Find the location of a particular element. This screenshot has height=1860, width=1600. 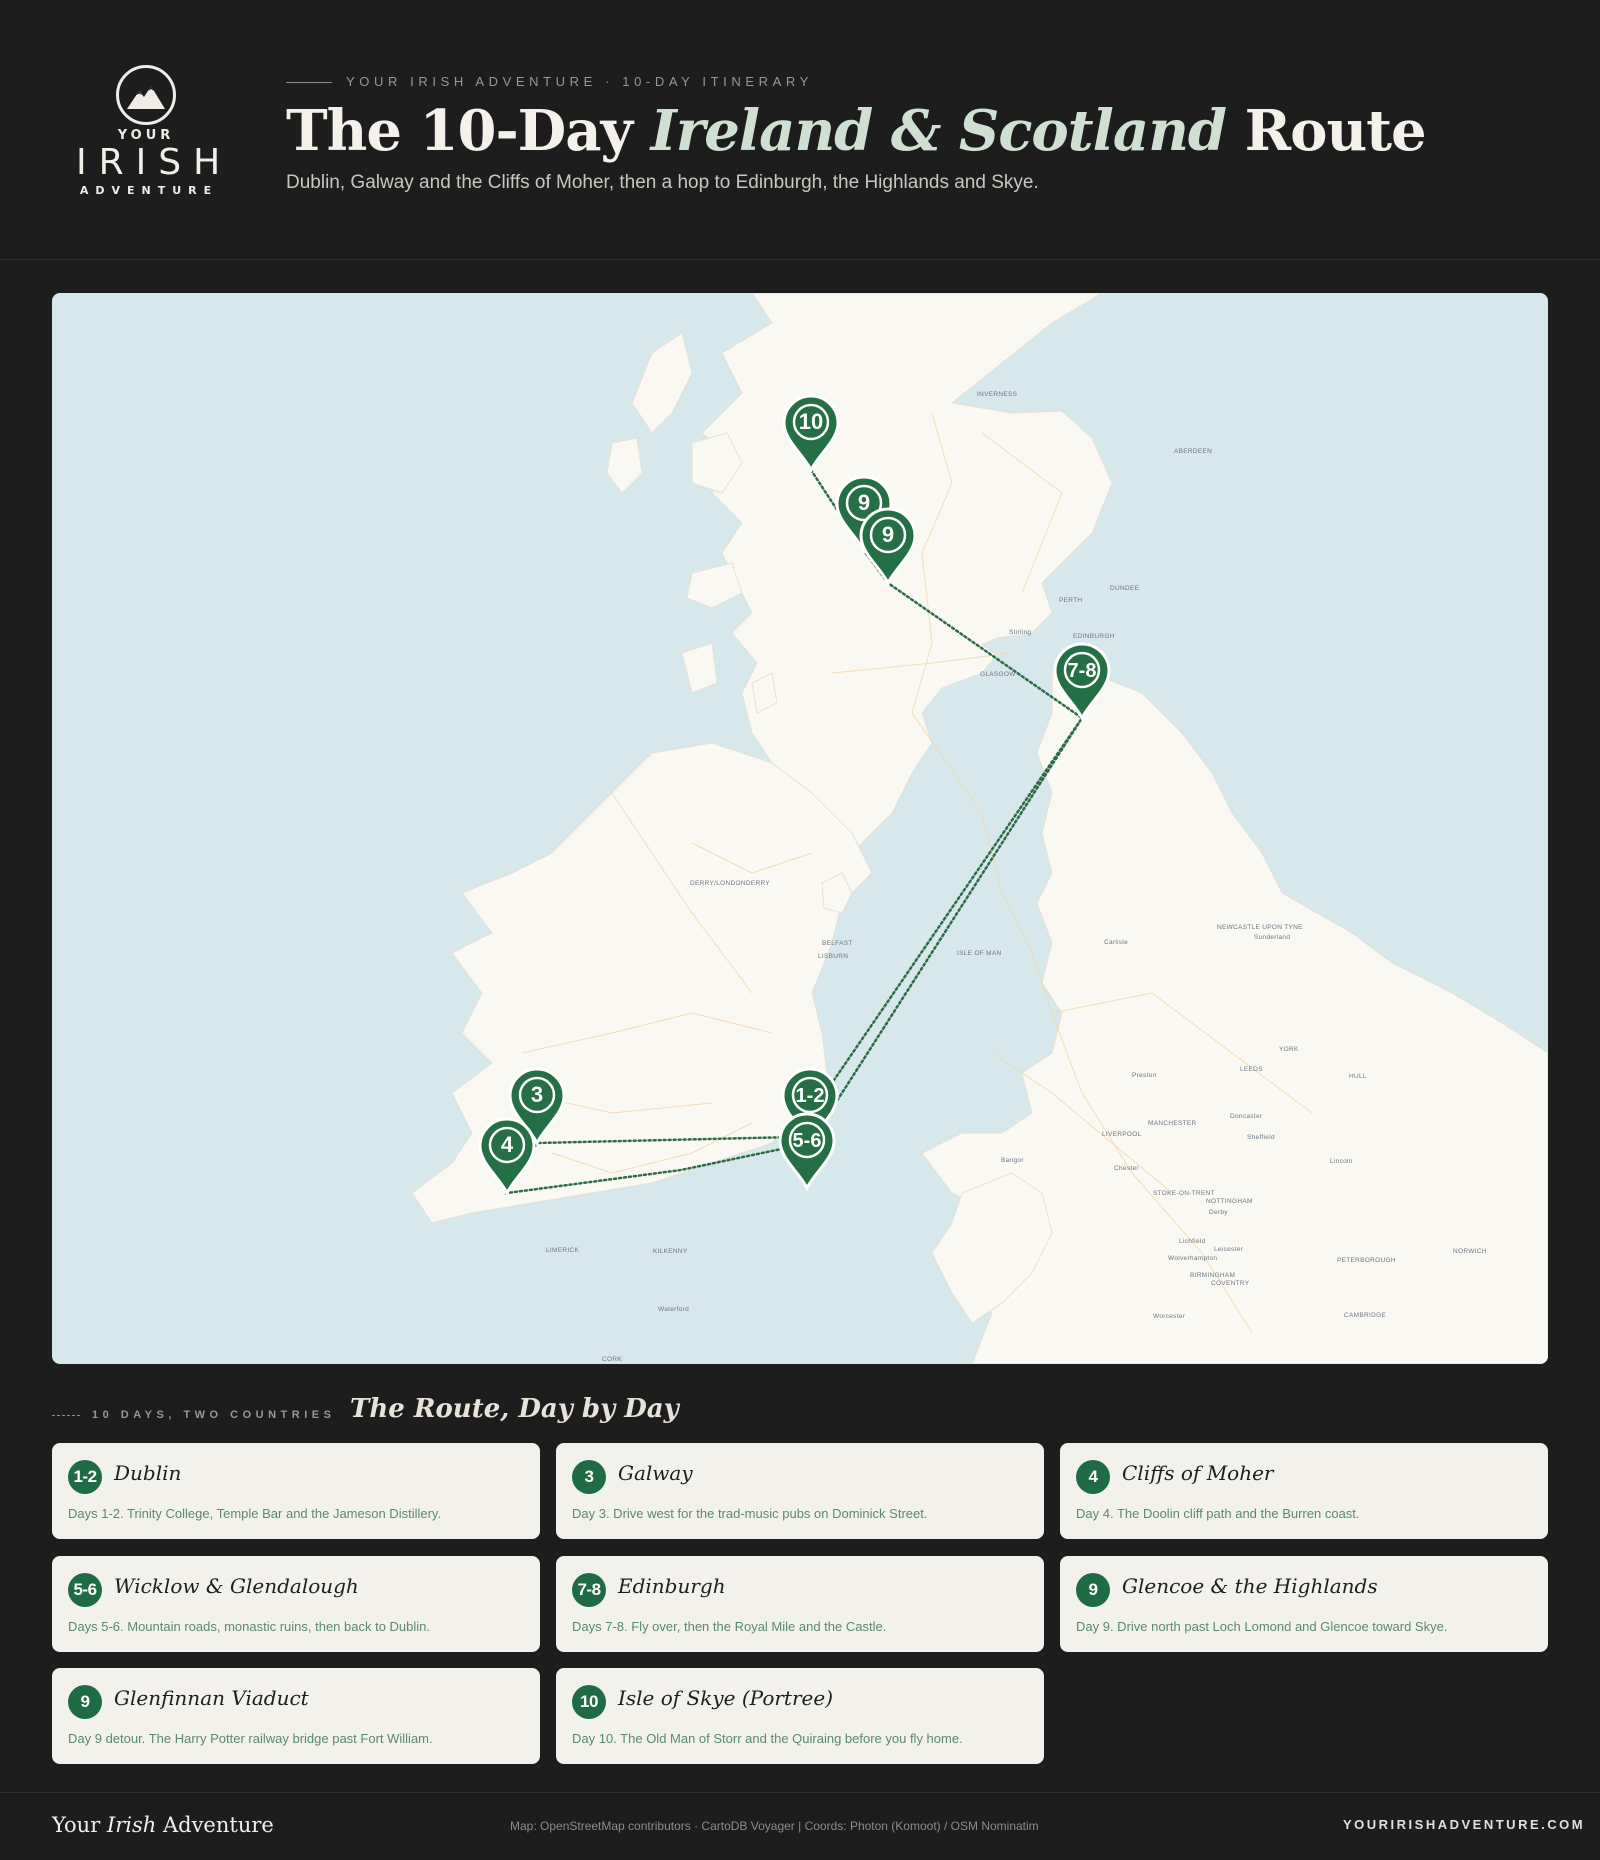

place-label: Bangor is located at coordinates (1012, 1160).